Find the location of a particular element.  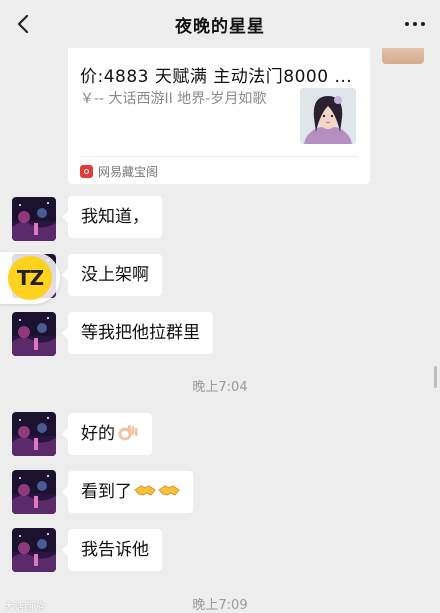

message-bubble: 我知道， is located at coordinates (112, 217).